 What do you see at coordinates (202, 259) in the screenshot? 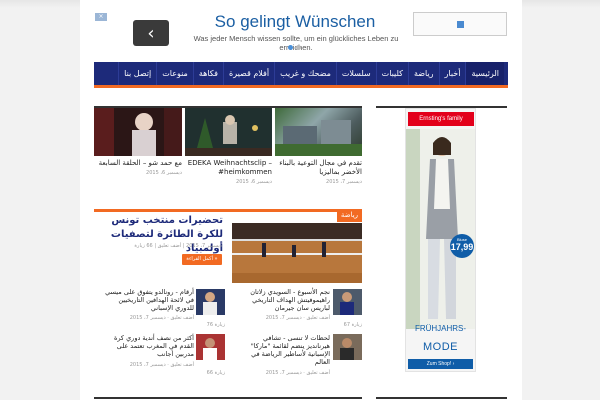
I see `read-more-button: أكمل القراءة »` at bounding box center [202, 259].